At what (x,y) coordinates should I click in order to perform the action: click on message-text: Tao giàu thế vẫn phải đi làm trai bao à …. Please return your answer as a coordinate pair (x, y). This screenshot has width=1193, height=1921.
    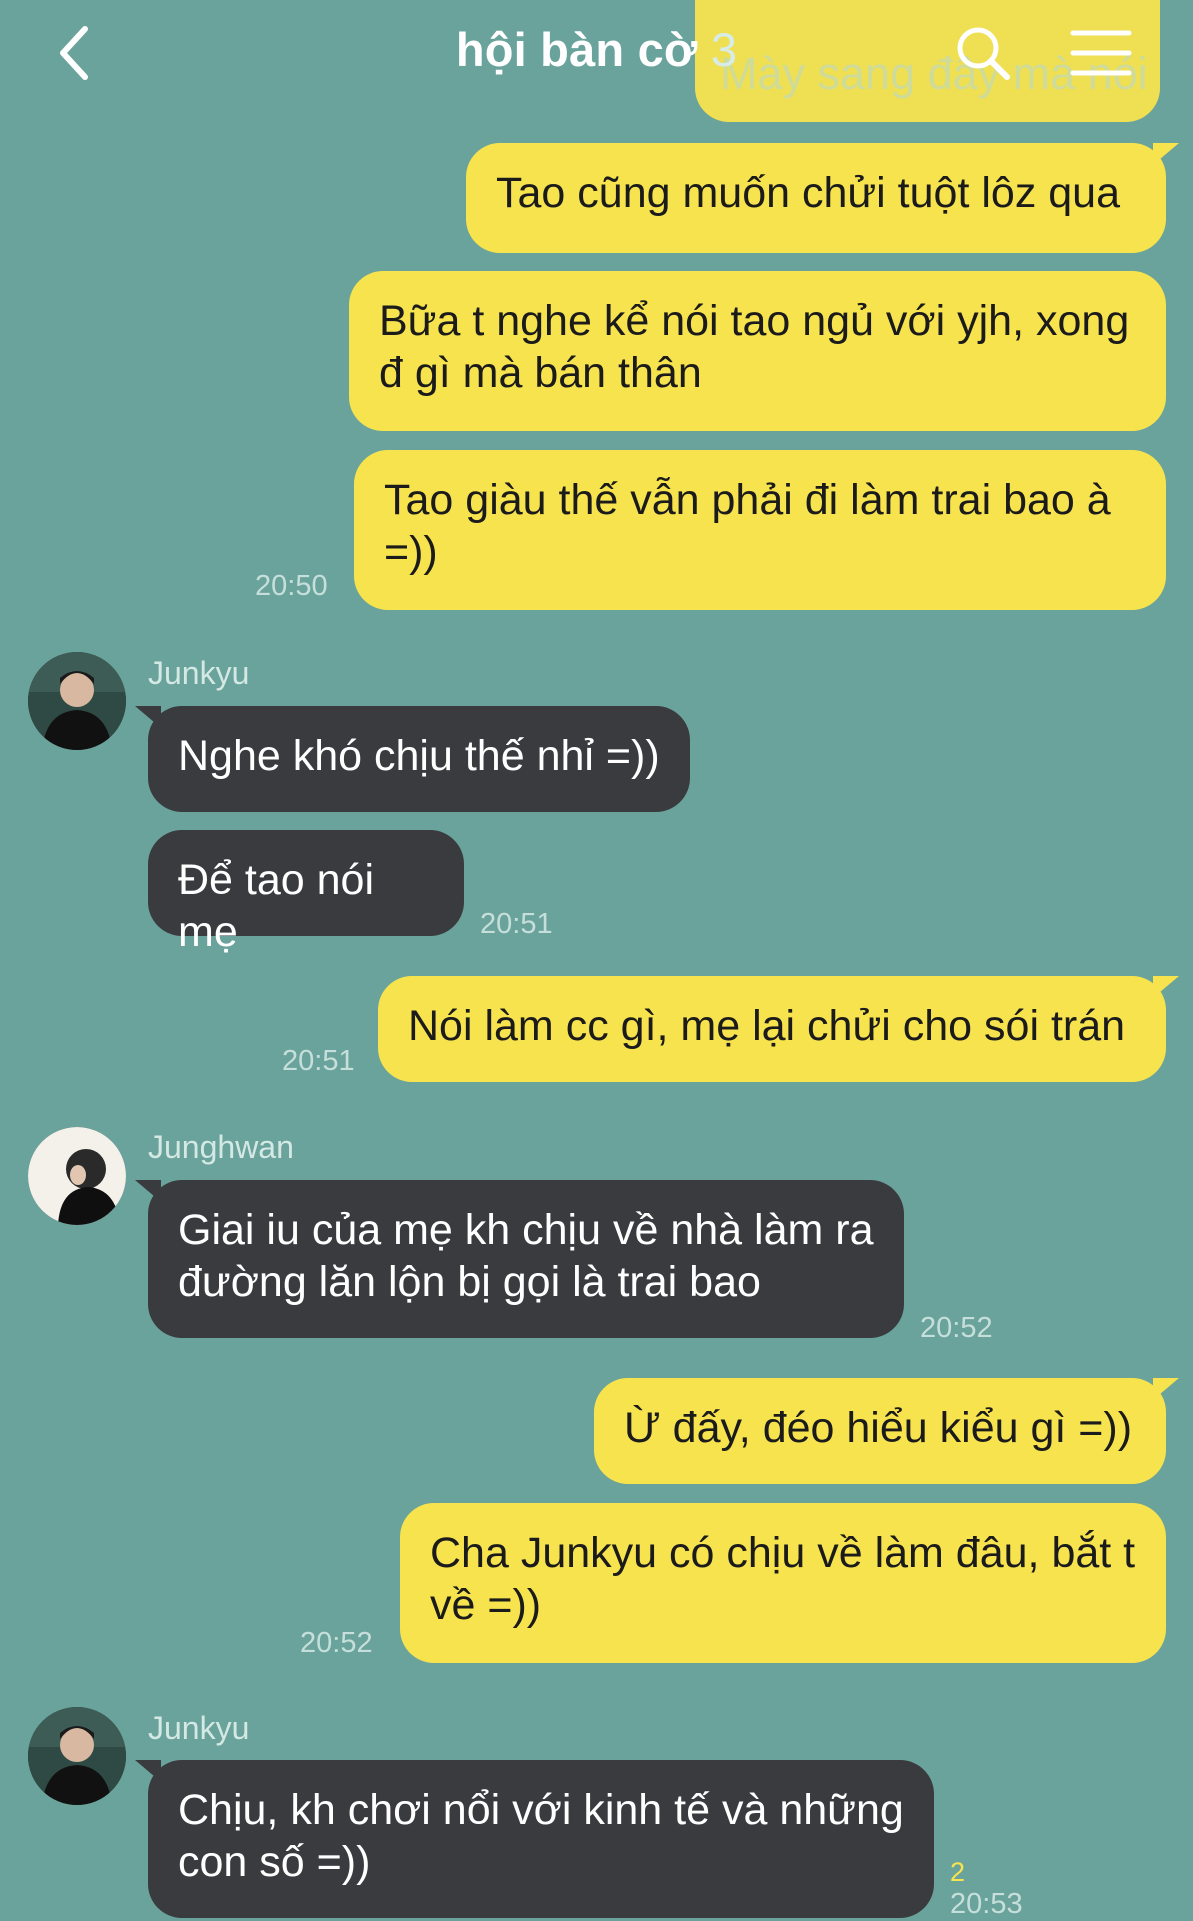
    Looking at the image, I should click on (747, 526).